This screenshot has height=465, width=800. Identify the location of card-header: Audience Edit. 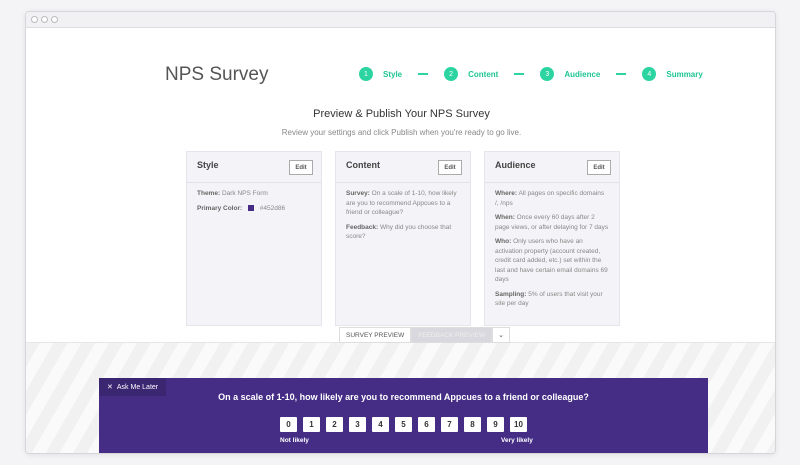
(552, 167).